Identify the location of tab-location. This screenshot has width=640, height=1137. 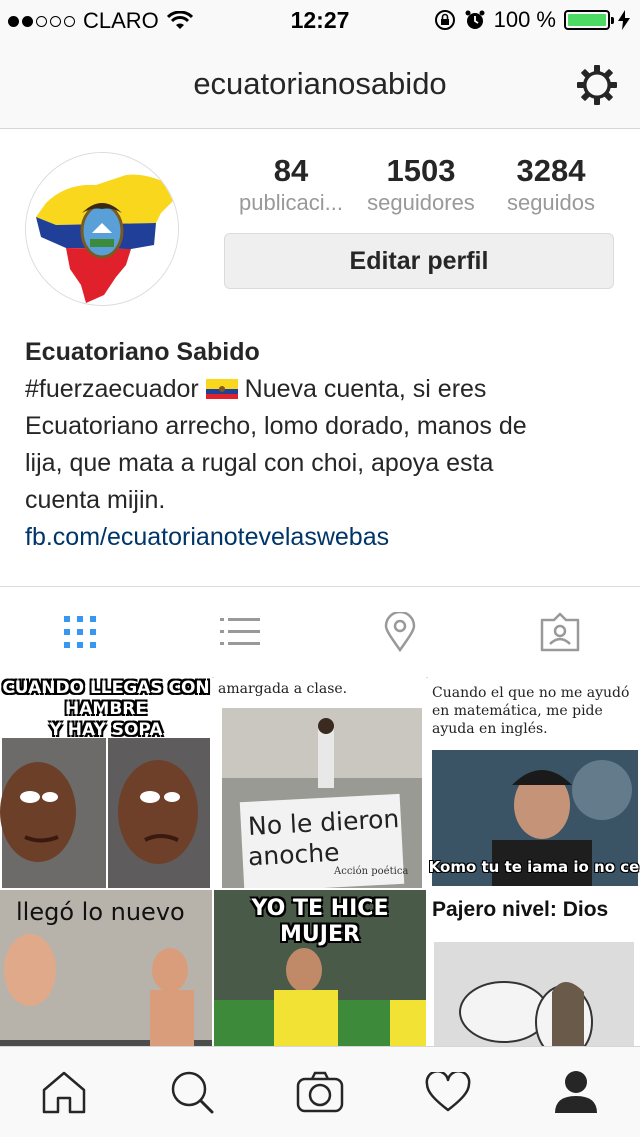
(400, 632).